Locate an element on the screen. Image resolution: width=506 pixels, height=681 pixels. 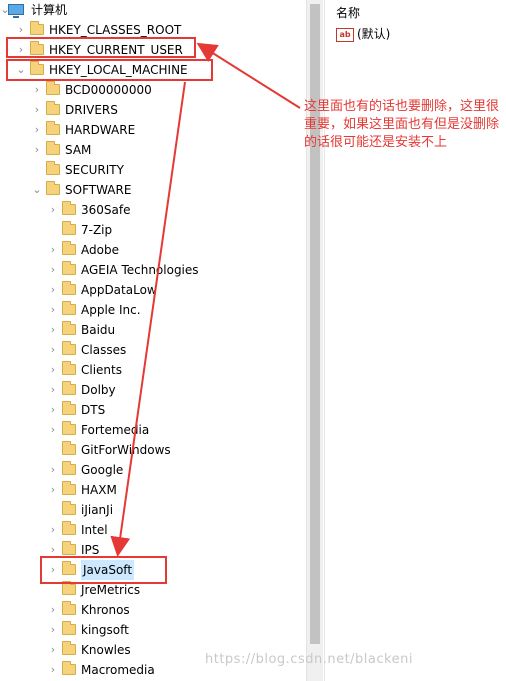
watermark: https://blog.csdn.net/blackeni is located at coordinates (309, 659).